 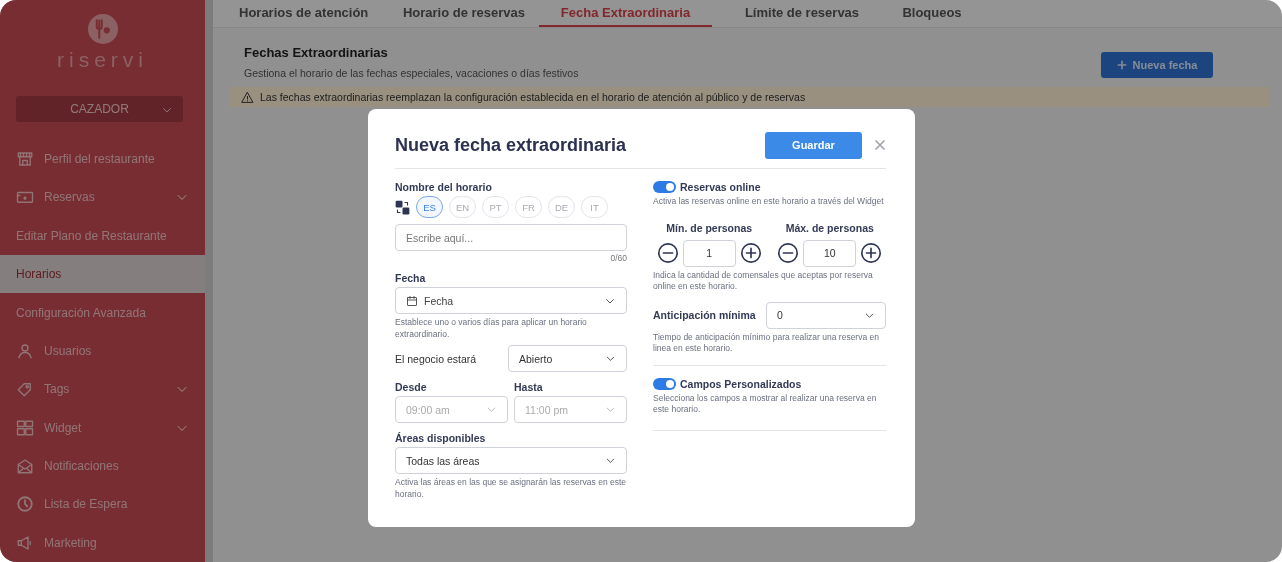 I want to click on hint-text: Activa las reservas online en este horario a través del Widget, so click(x=769, y=202).